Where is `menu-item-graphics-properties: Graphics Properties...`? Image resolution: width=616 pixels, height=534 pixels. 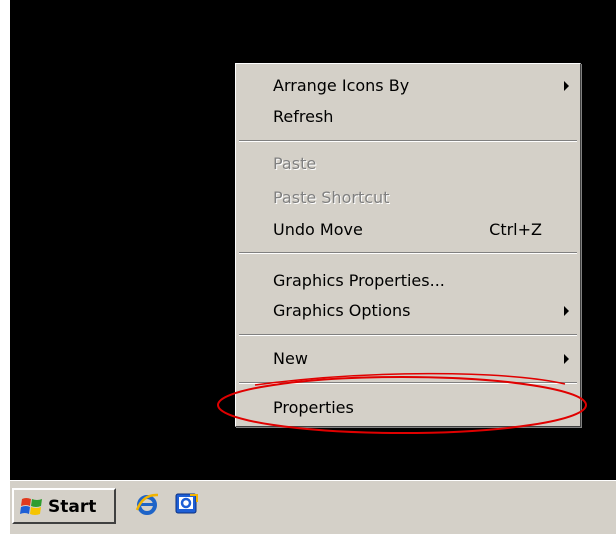 menu-item-graphics-properties: Graphics Properties... is located at coordinates (408, 281).